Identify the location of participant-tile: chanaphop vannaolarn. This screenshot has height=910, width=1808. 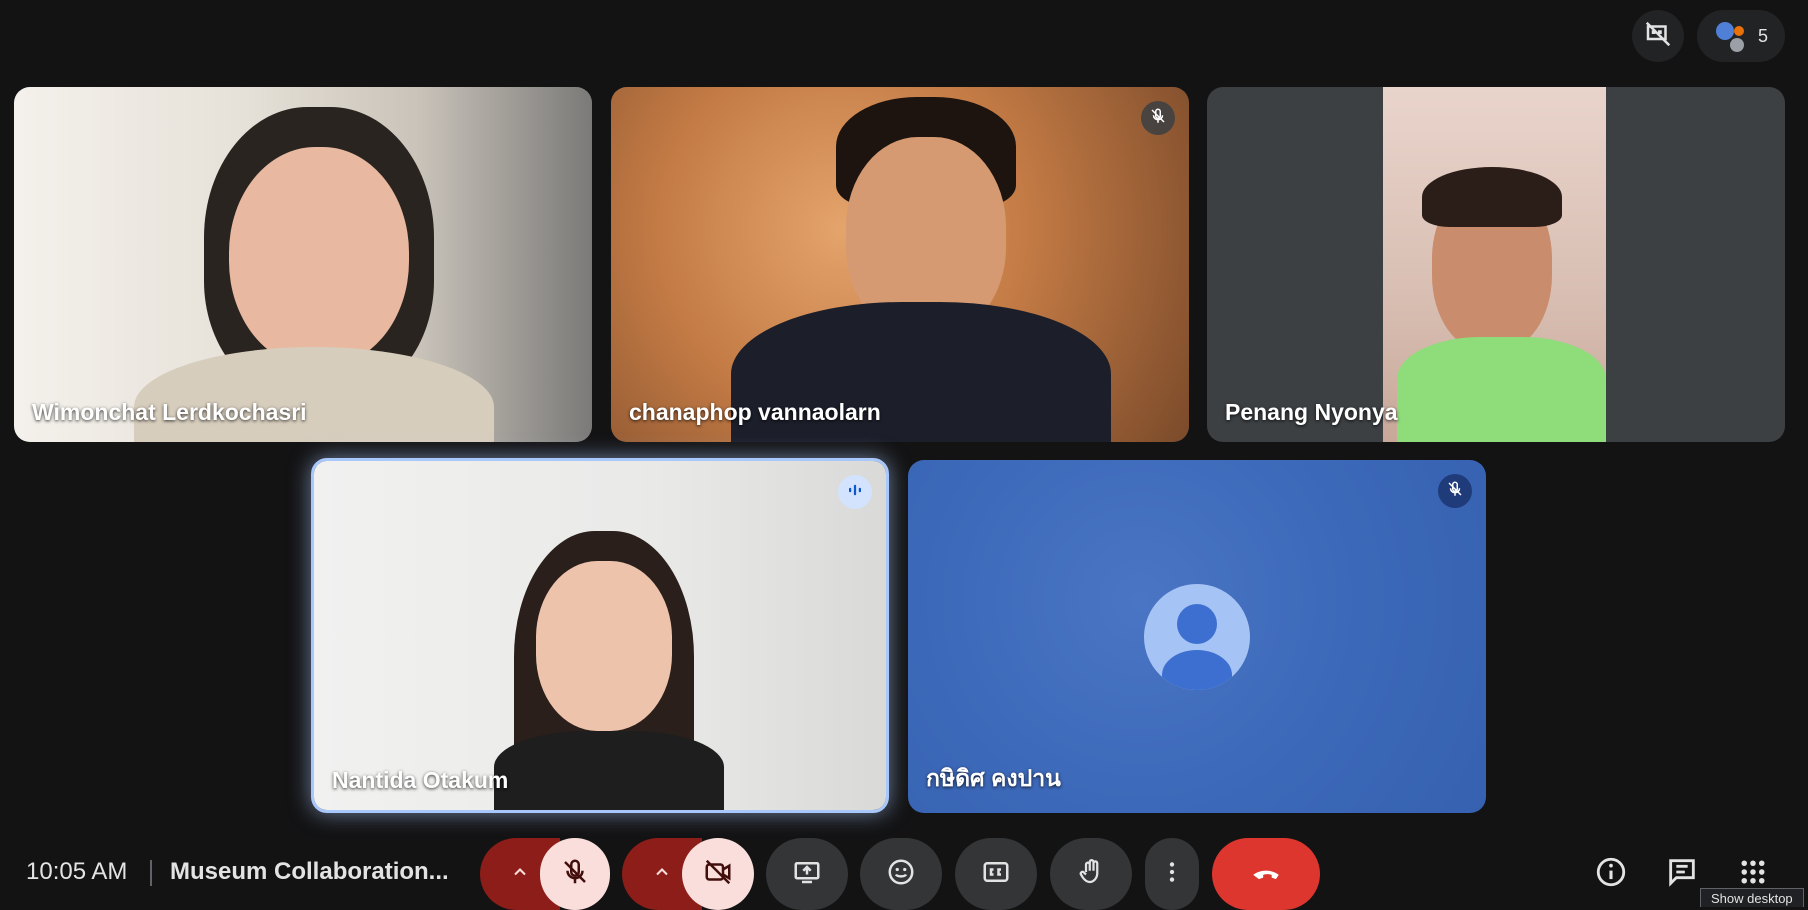
(900, 264).